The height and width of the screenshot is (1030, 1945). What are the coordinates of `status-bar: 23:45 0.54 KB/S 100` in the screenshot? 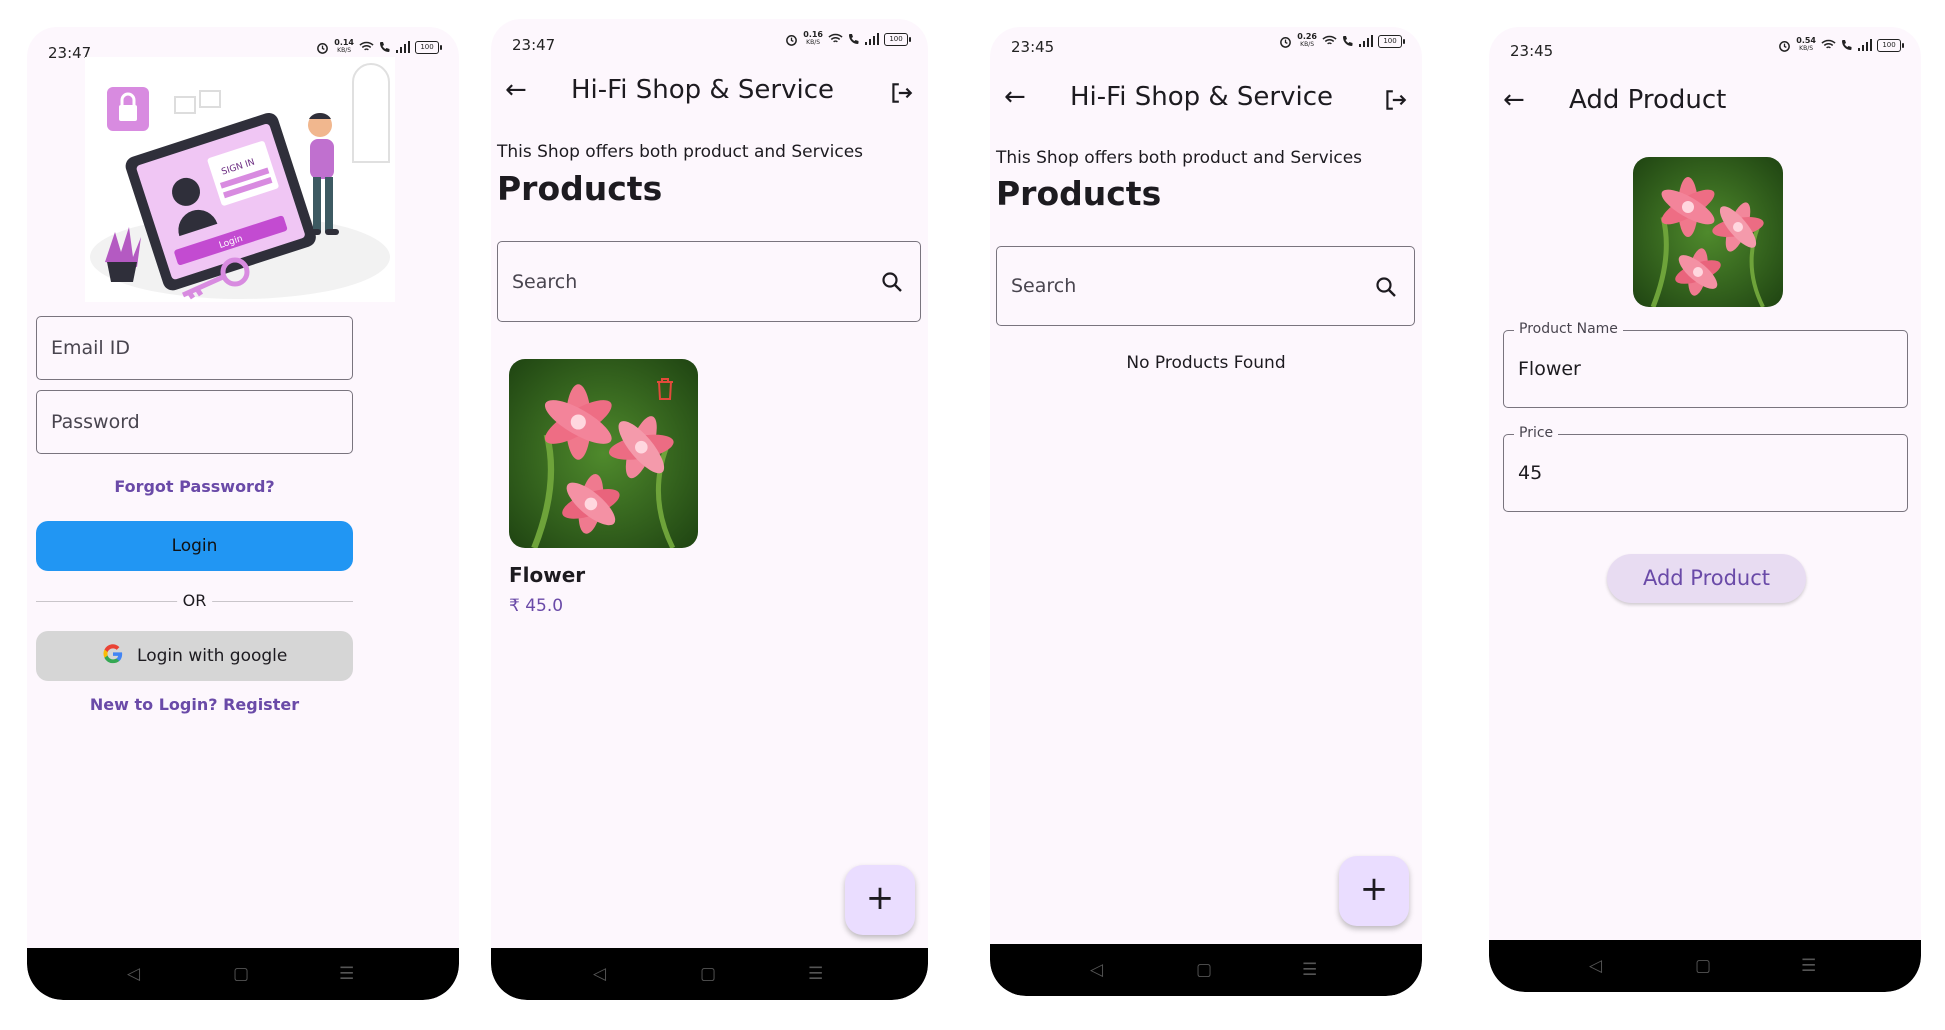 It's located at (1705, 52).